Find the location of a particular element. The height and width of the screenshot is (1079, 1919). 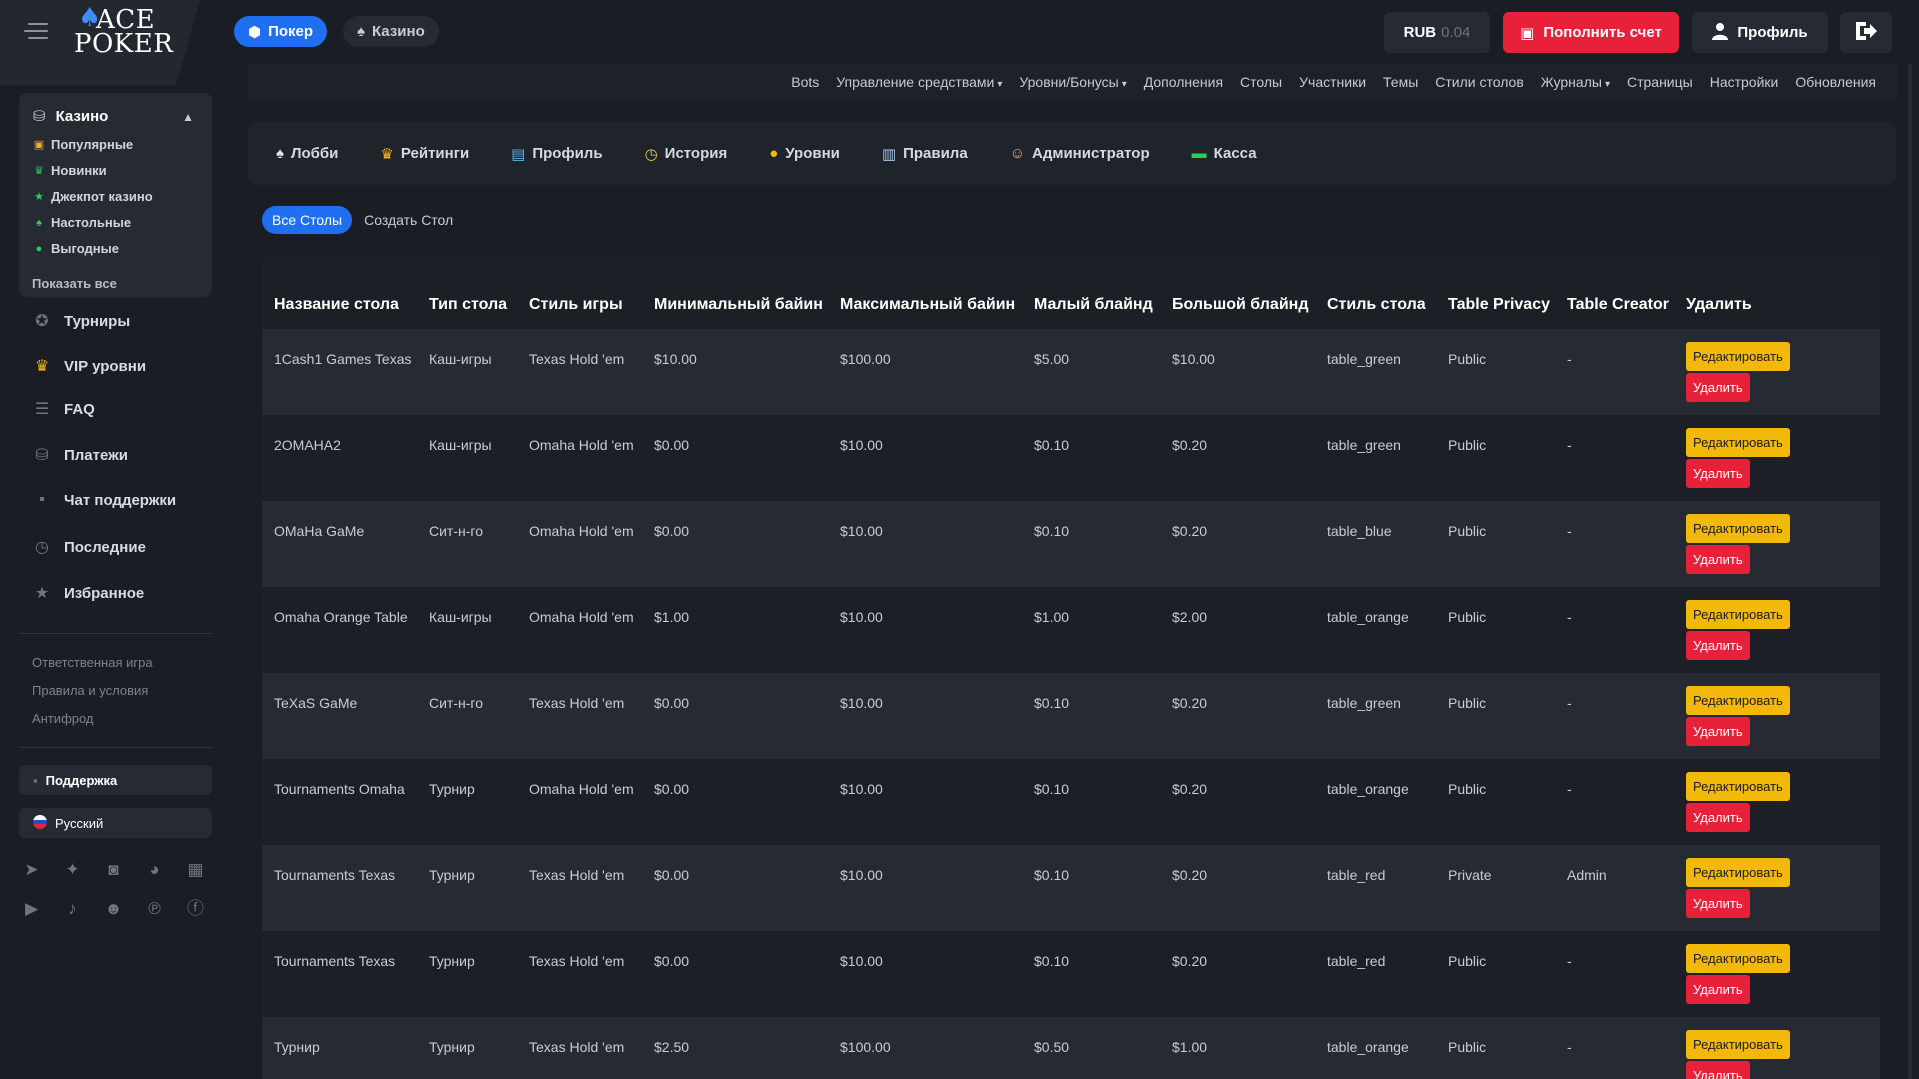

responsible-gaming-link: Ответственная игра is located at coordinates (92, 662).